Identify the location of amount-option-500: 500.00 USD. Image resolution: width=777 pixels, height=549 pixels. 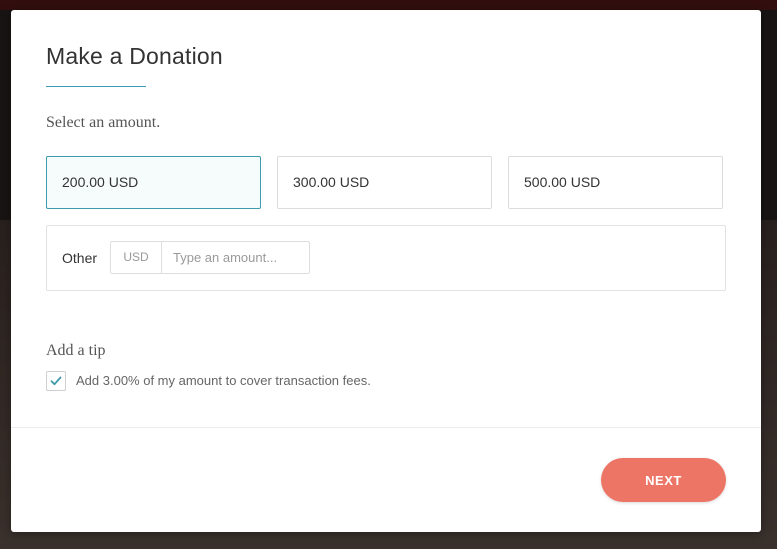
(615, 182).